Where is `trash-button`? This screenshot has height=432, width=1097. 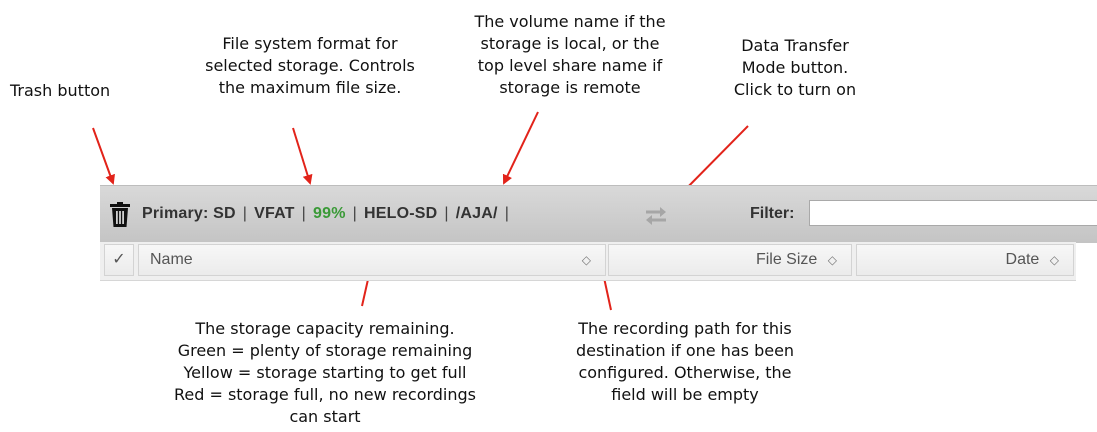
trash-button is located at coordinates (120, 215).